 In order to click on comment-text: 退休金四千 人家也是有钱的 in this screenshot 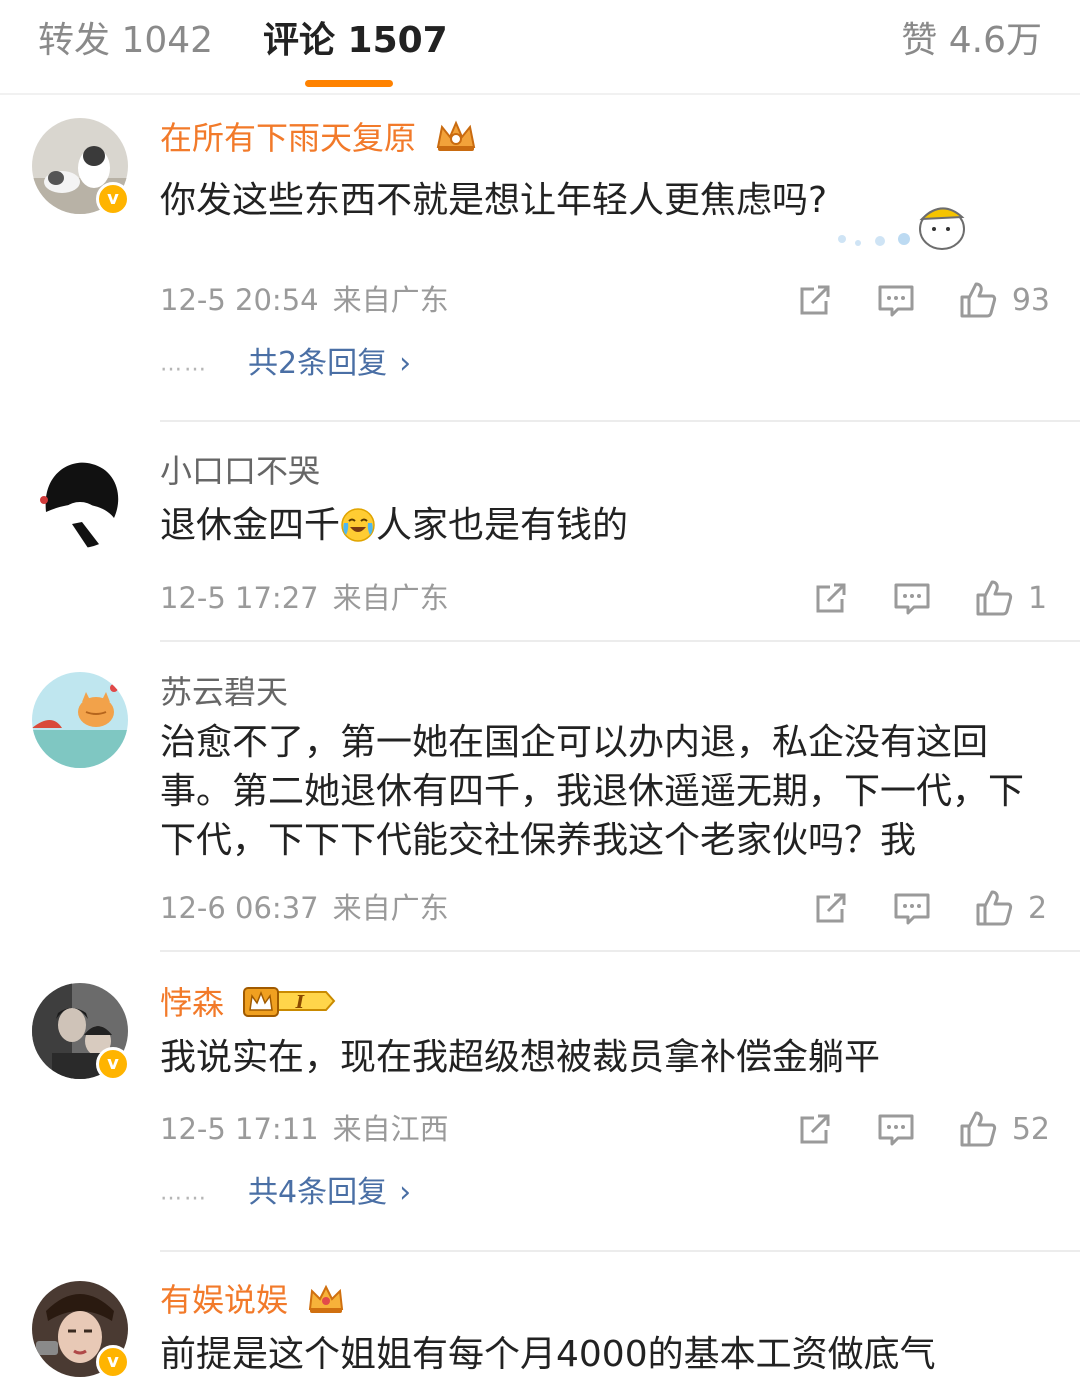, I will do `click(394, 525)`.